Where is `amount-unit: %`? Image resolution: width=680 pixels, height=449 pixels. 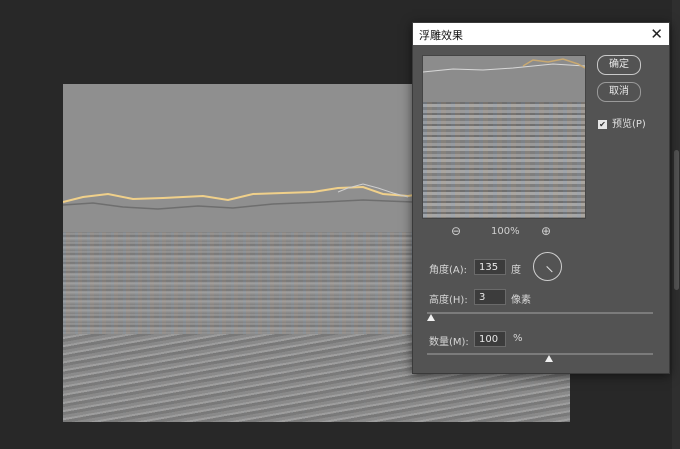
amount-unit: % is located at coordinates (518, 338).